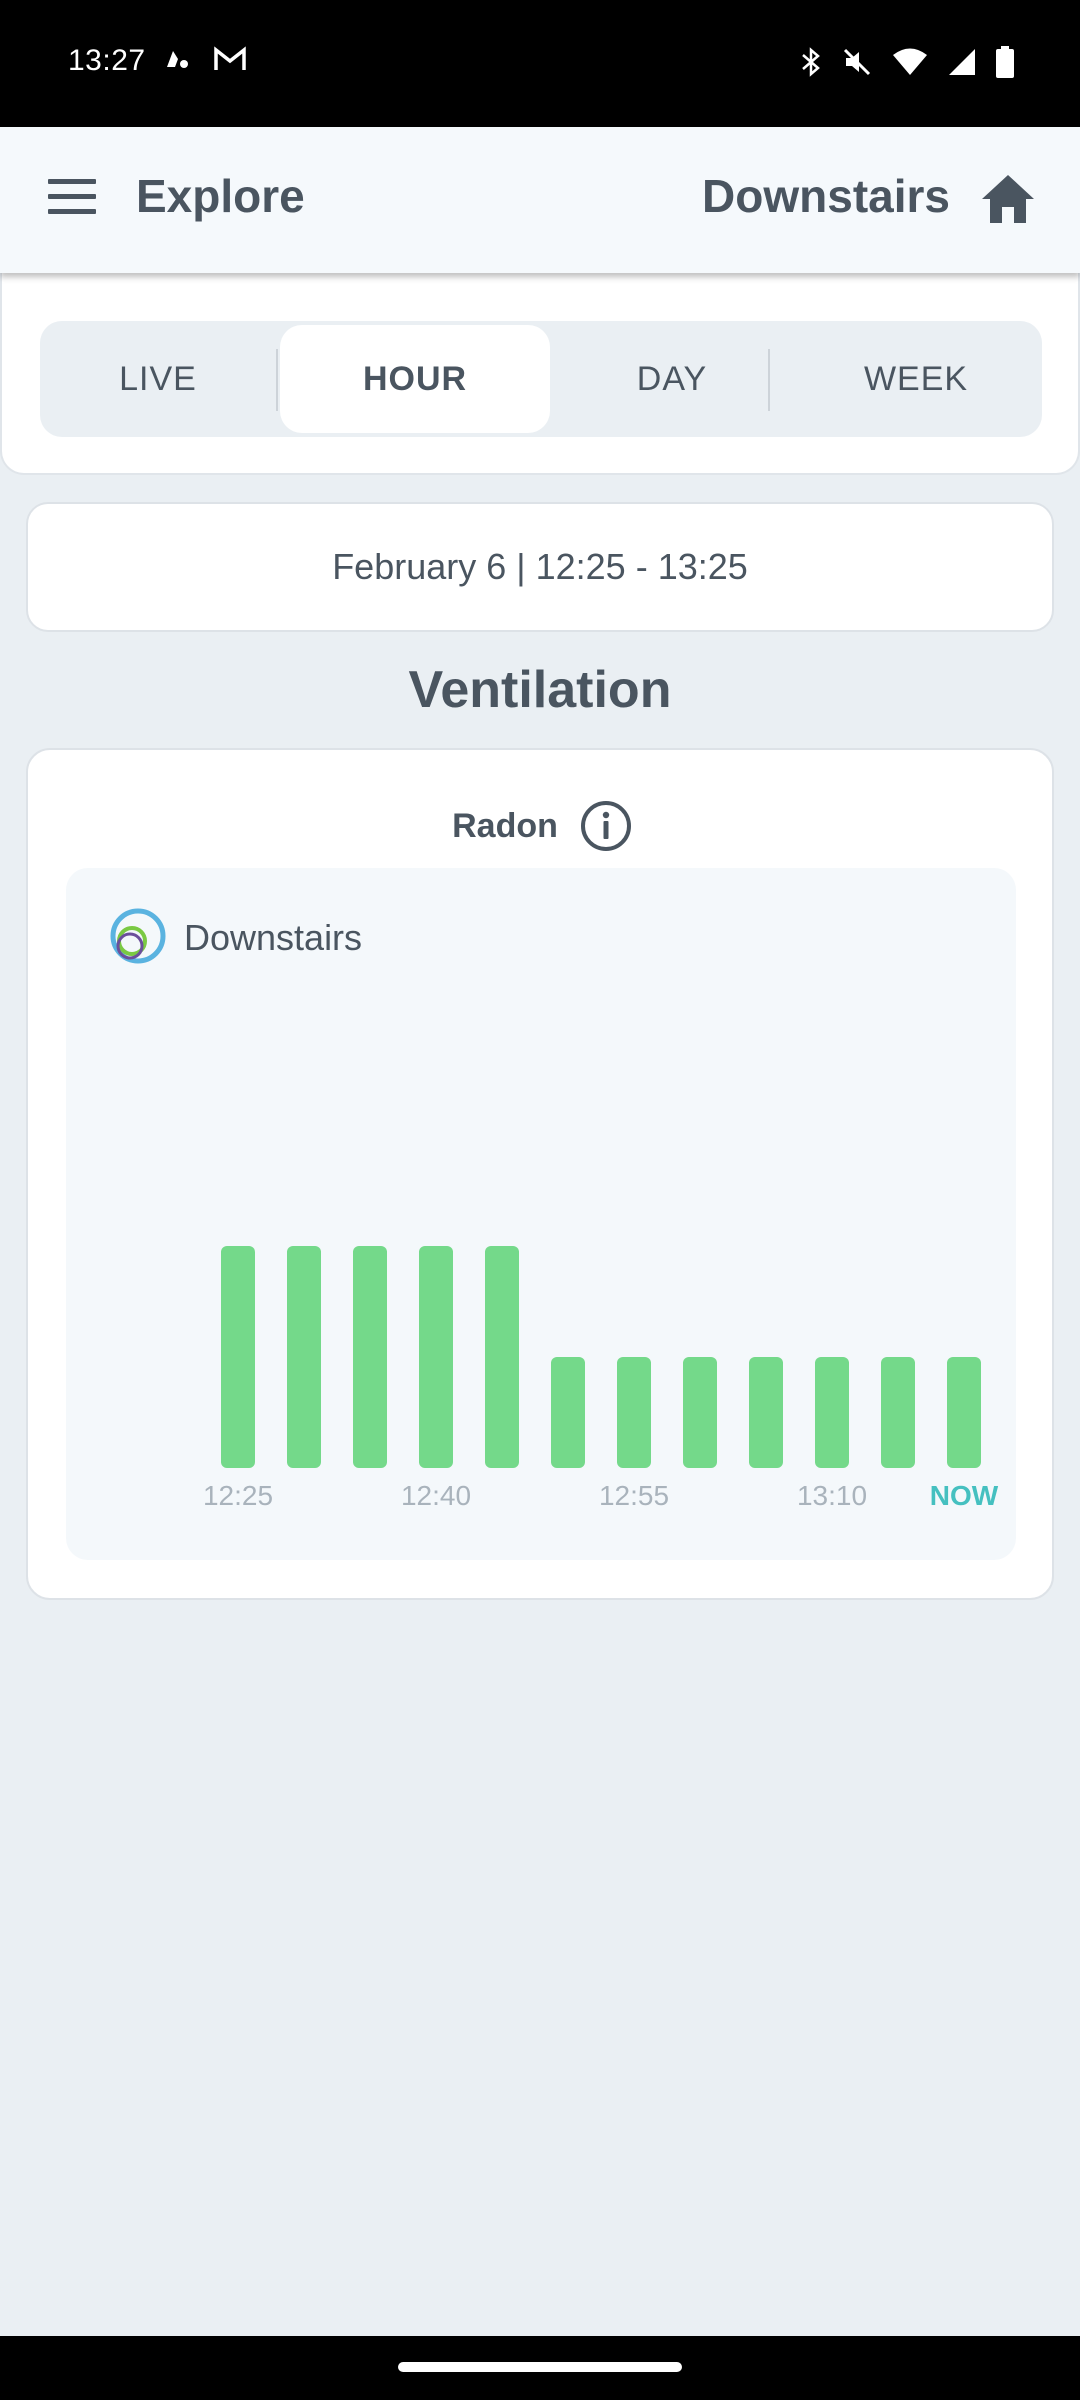 This screenshot has height=2400, width=1080. I want to click on status-time: 13:27, so click(107, 60).